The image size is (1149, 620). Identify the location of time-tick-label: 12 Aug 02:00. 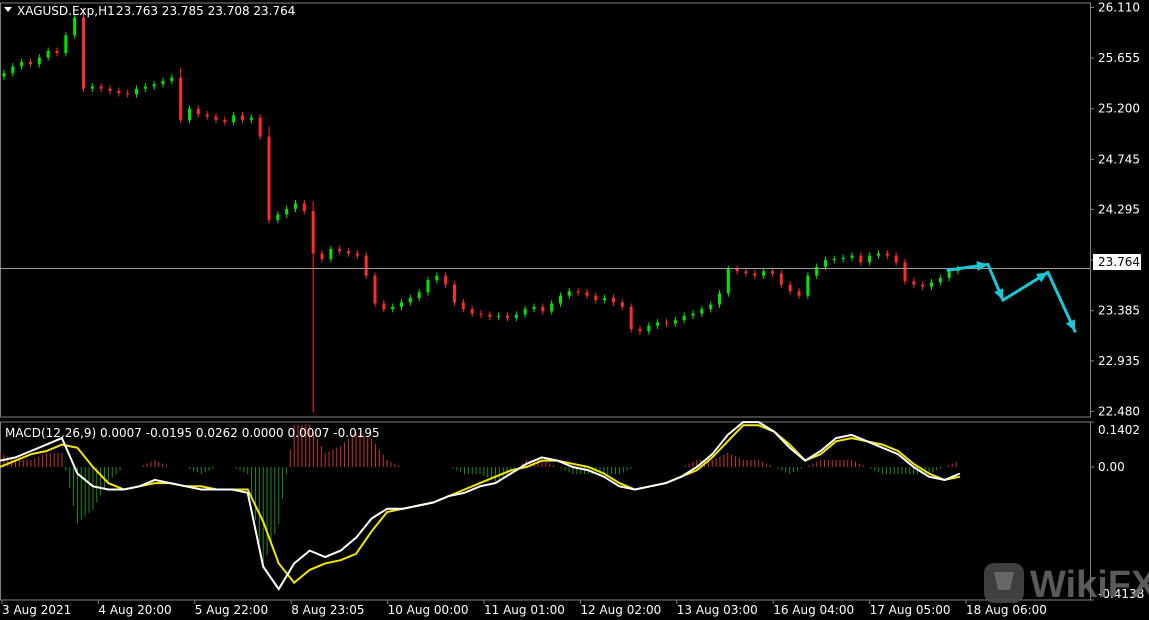
(620, 610).